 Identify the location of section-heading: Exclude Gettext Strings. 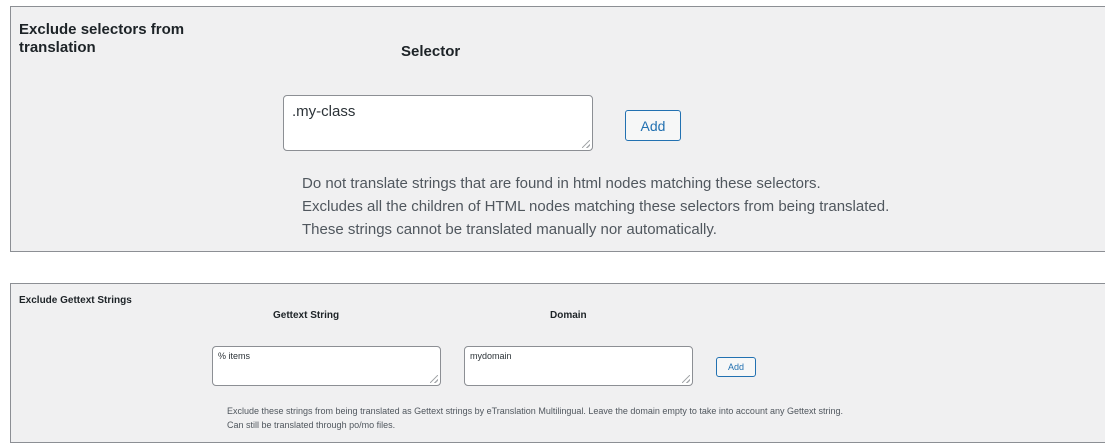
(75, 300).